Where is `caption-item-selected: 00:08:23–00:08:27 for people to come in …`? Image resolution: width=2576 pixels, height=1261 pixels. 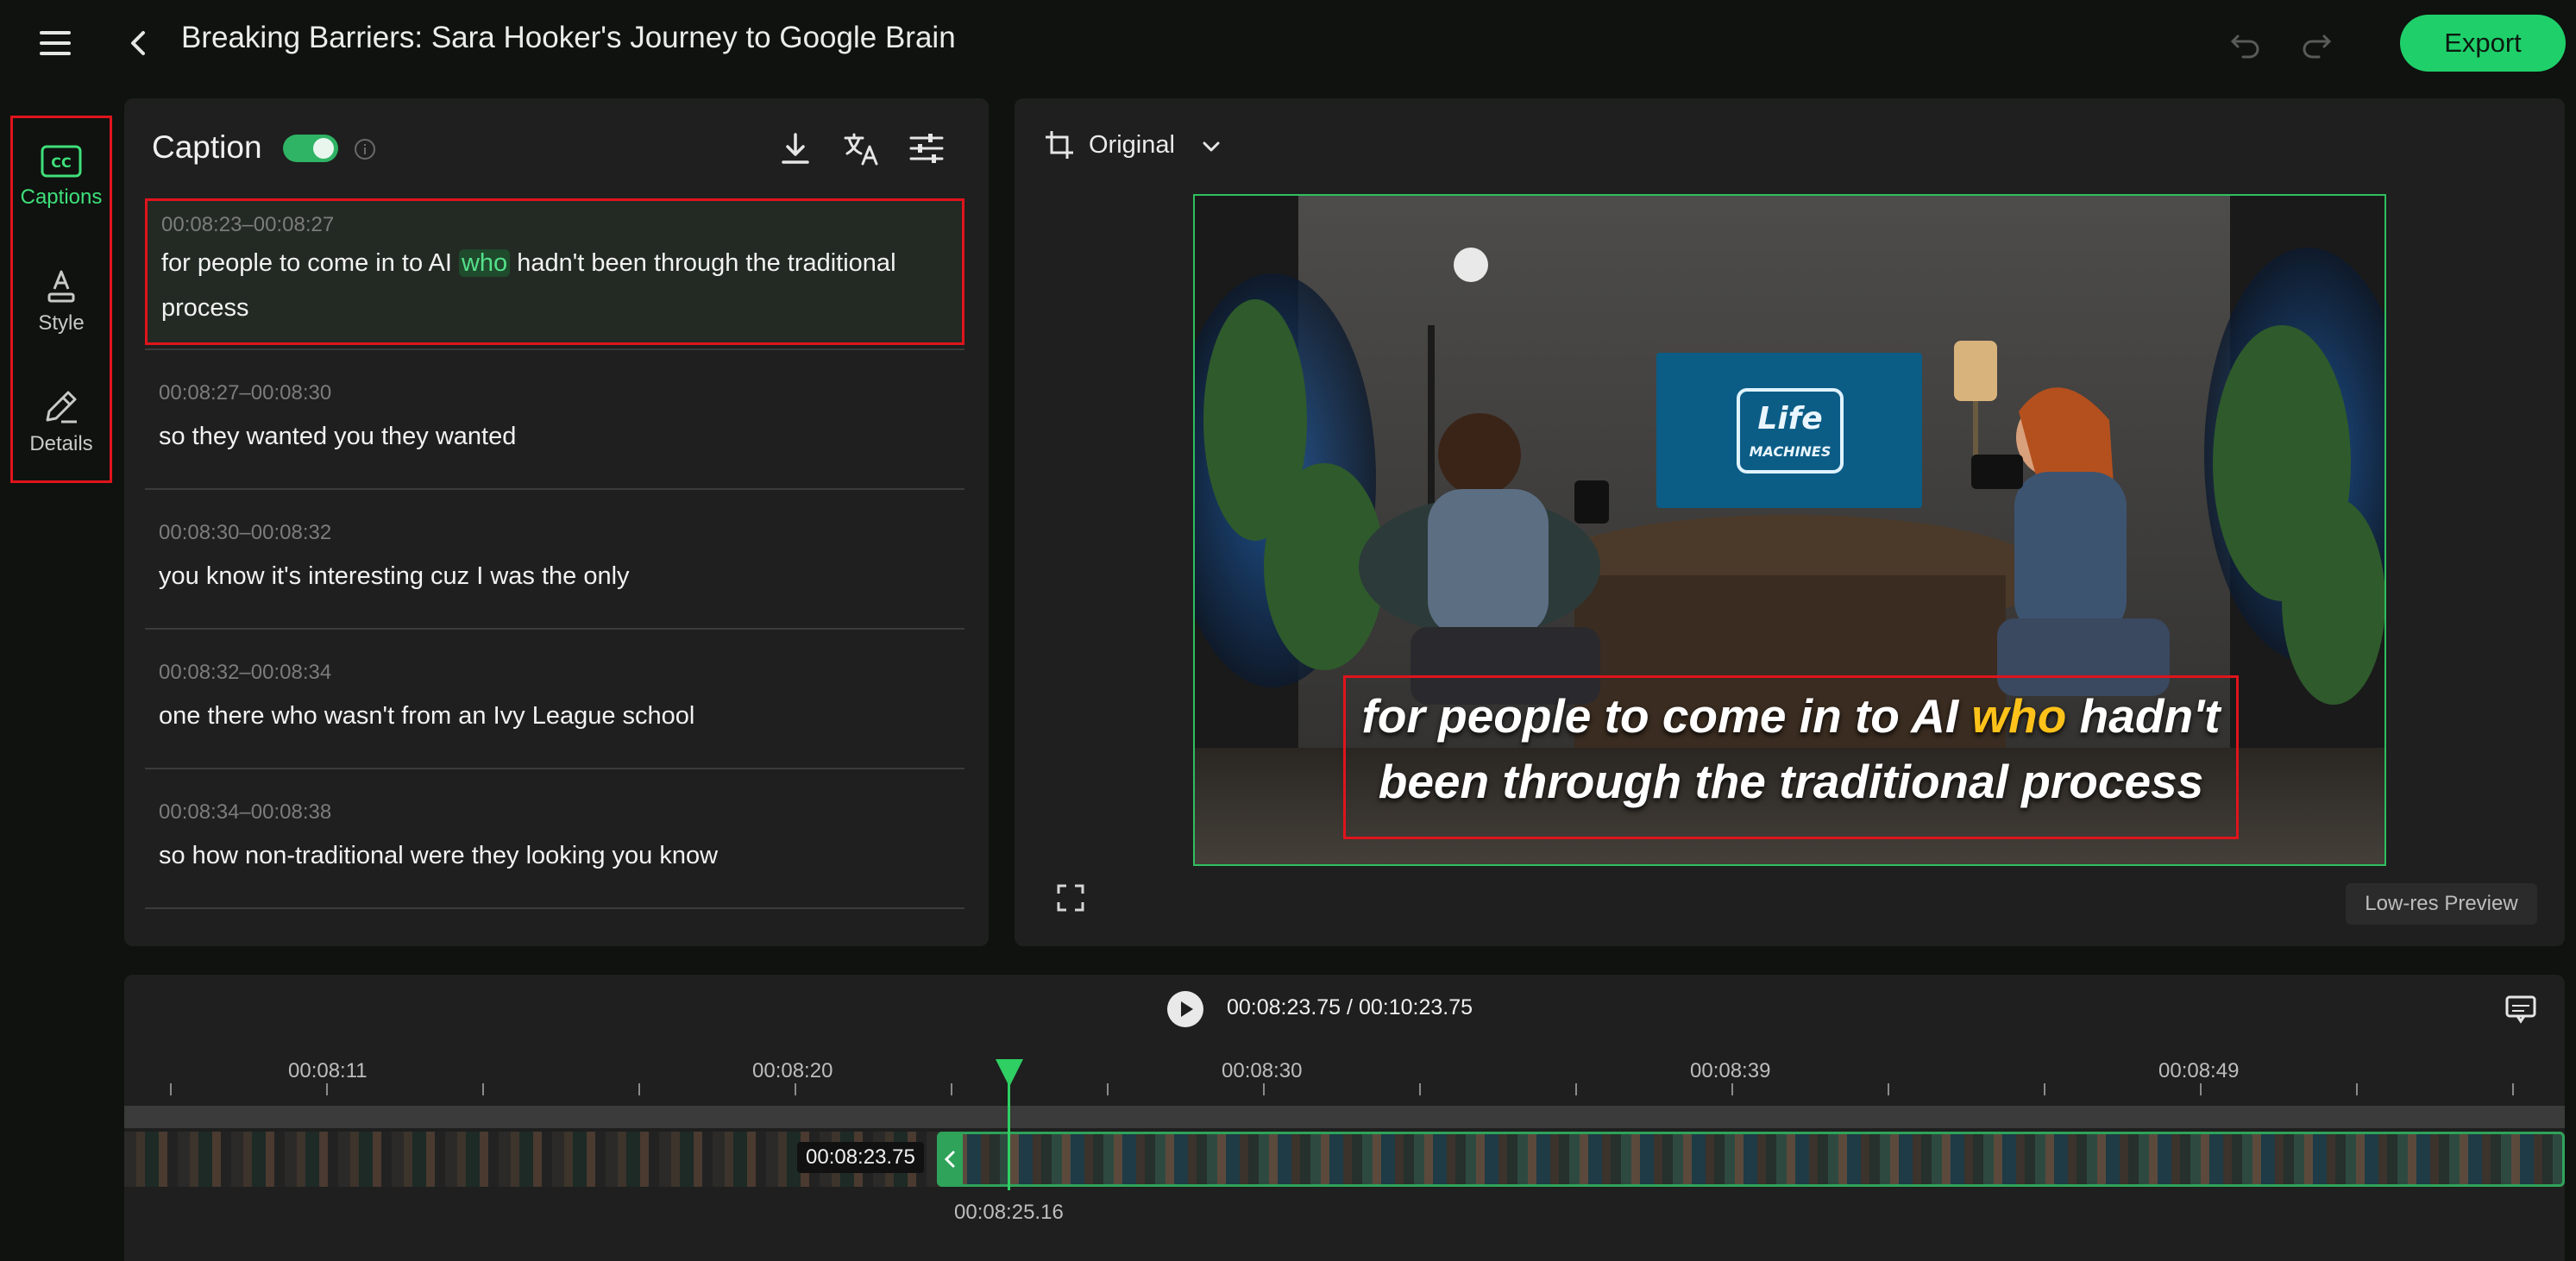
caption-item-selected: 00:08:23–00:08:27 for people to come in … is located at coordinates (554, 272).